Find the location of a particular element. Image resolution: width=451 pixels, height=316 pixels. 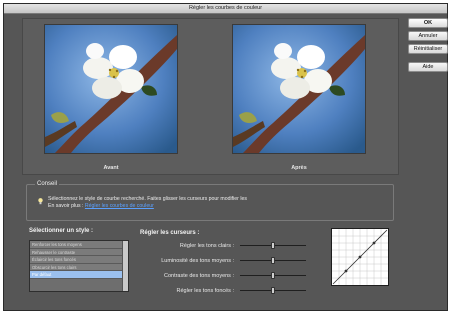

style-item: Obscurcir les tons clairs is located at coordinates (76, 267).